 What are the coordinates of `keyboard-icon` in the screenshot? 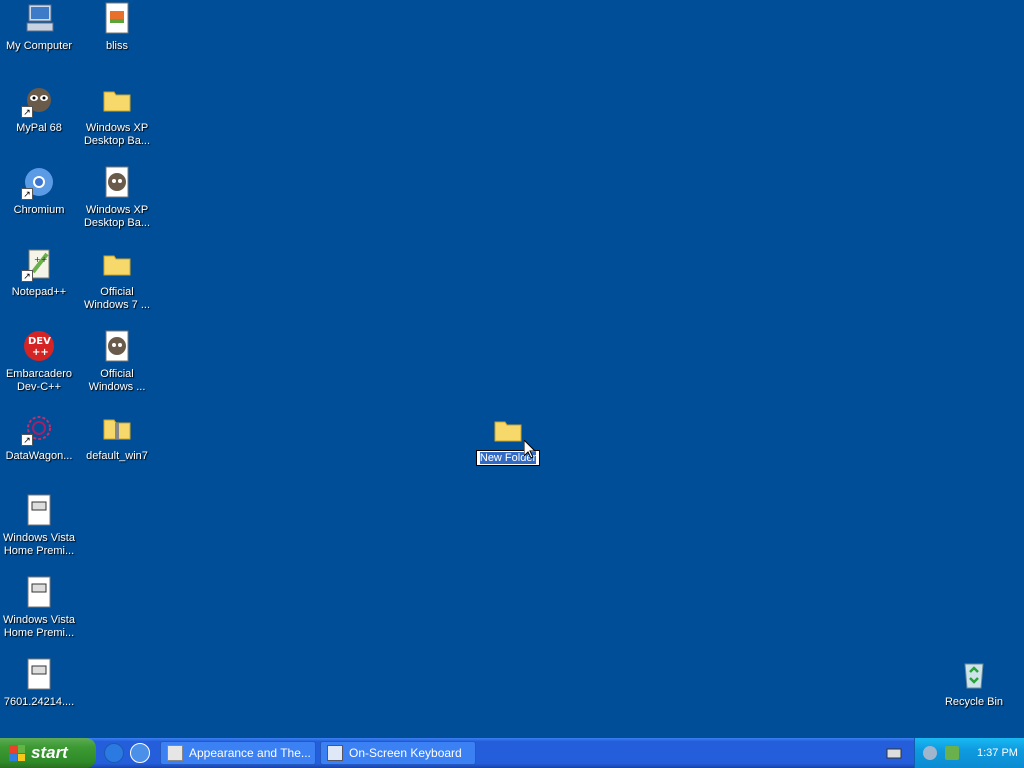 It's located at (335, 753).